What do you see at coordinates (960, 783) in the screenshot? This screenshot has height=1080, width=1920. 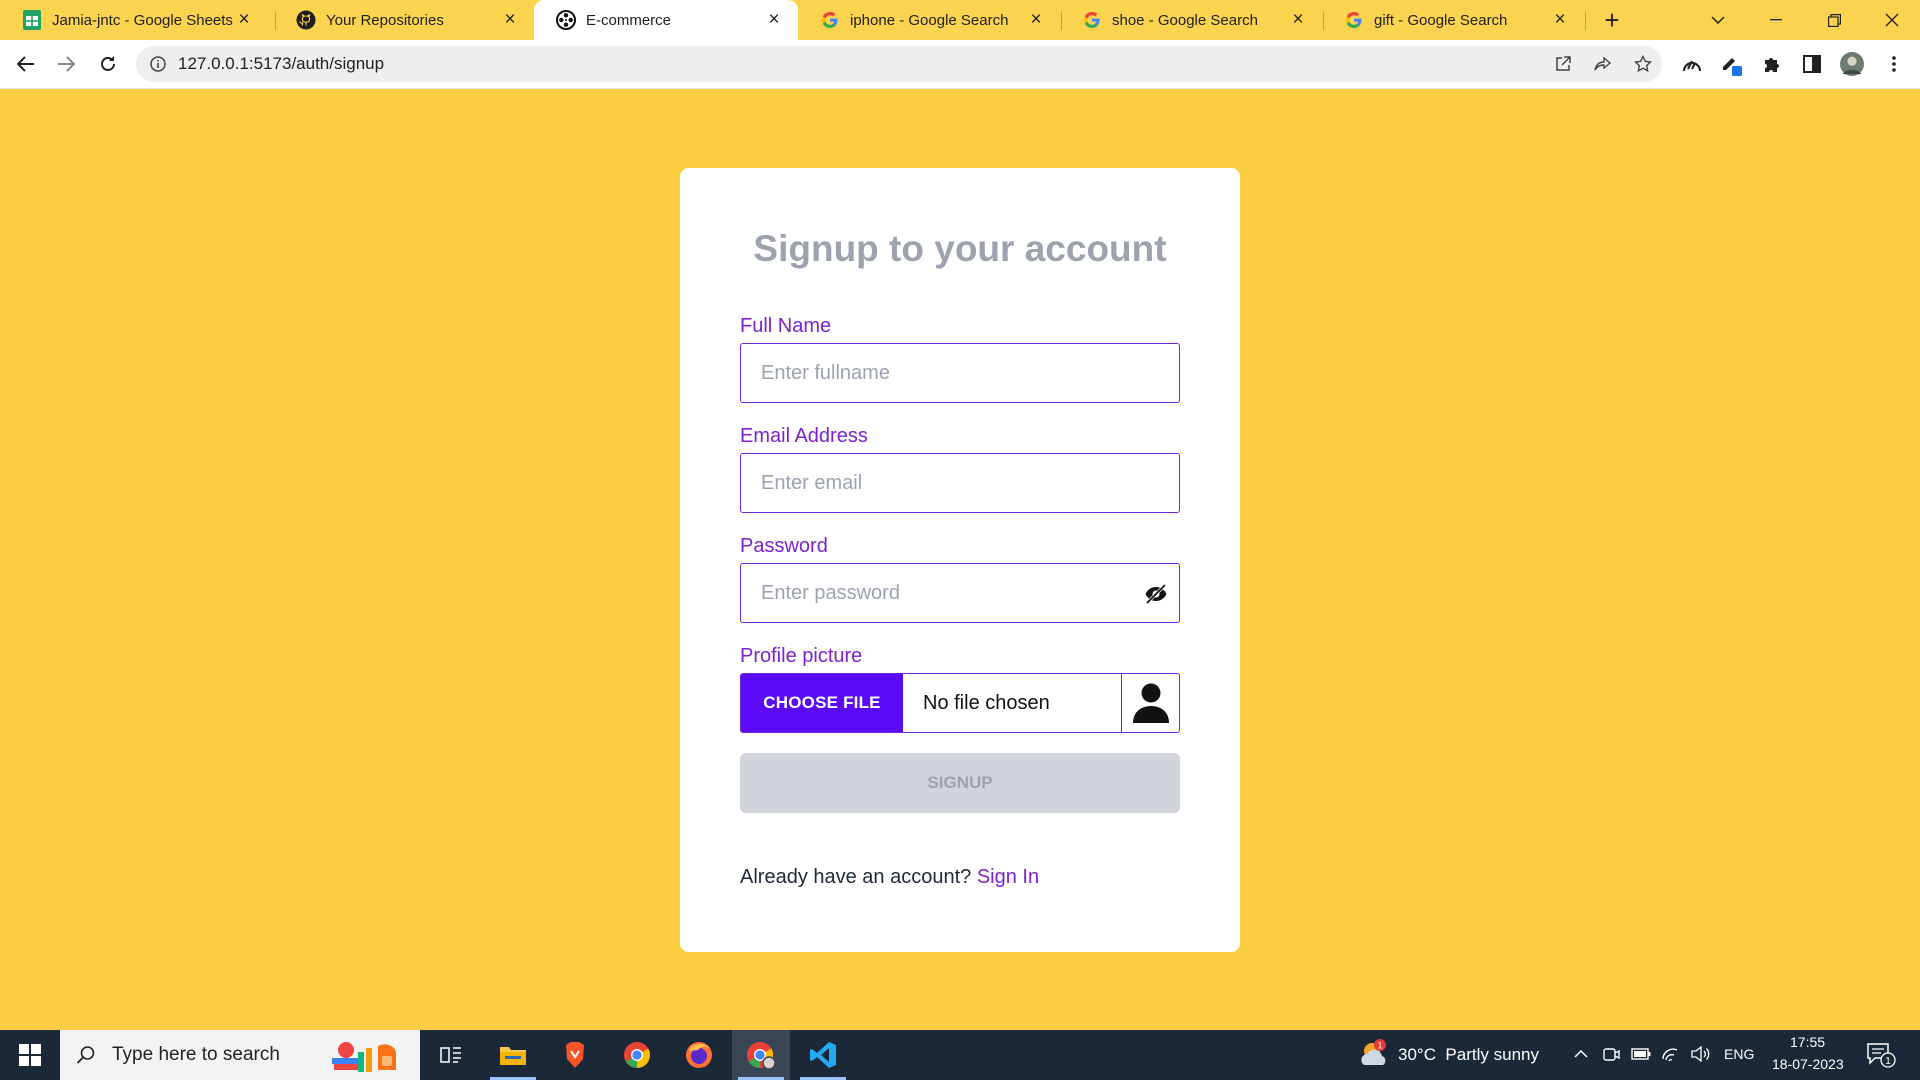 I see `signup-button: SIGNUP` at bounding box center [960, 783].